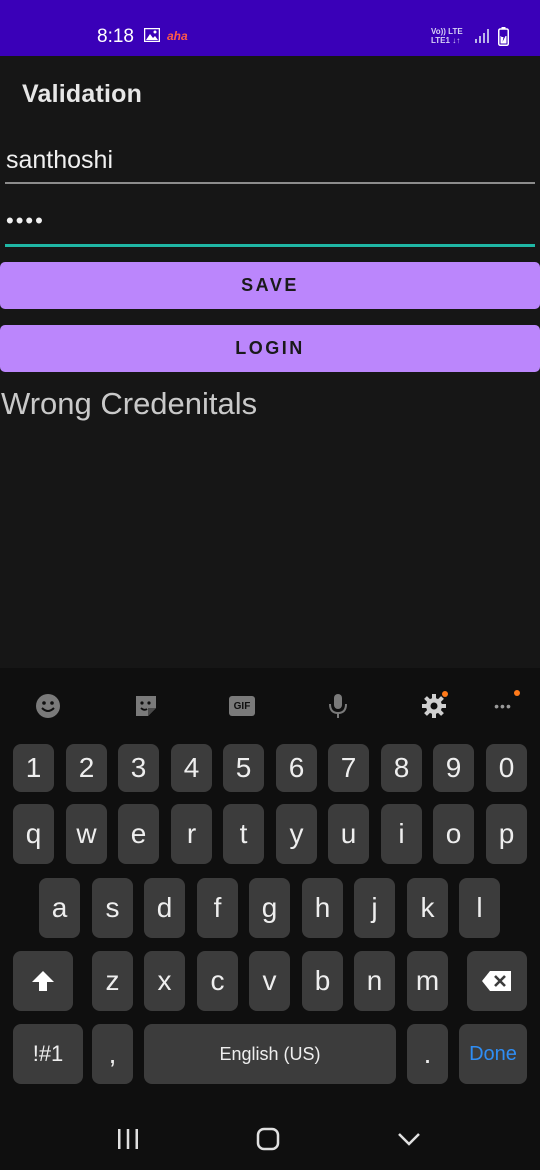 The image size is (540, 1170). Describe the element at coordinates (270, 348) in the screenshot. I see `login-button: LOGIN` at that location.